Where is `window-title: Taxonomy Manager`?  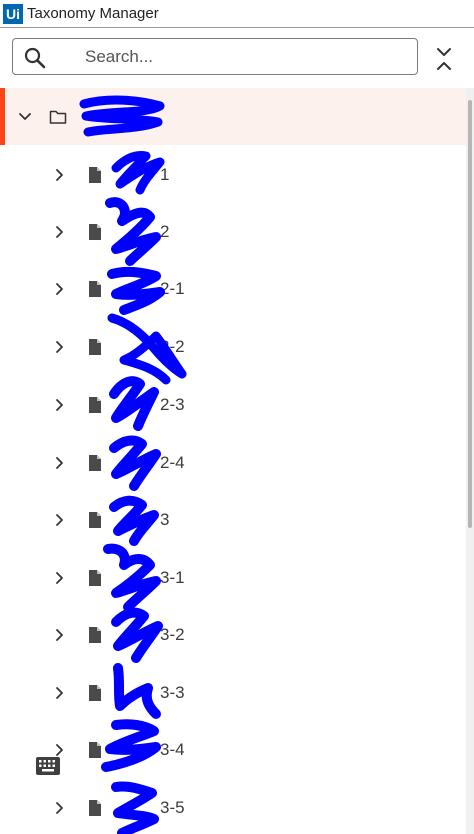
window-title: Taxonomy Manager is located at coordinates (93, 13).